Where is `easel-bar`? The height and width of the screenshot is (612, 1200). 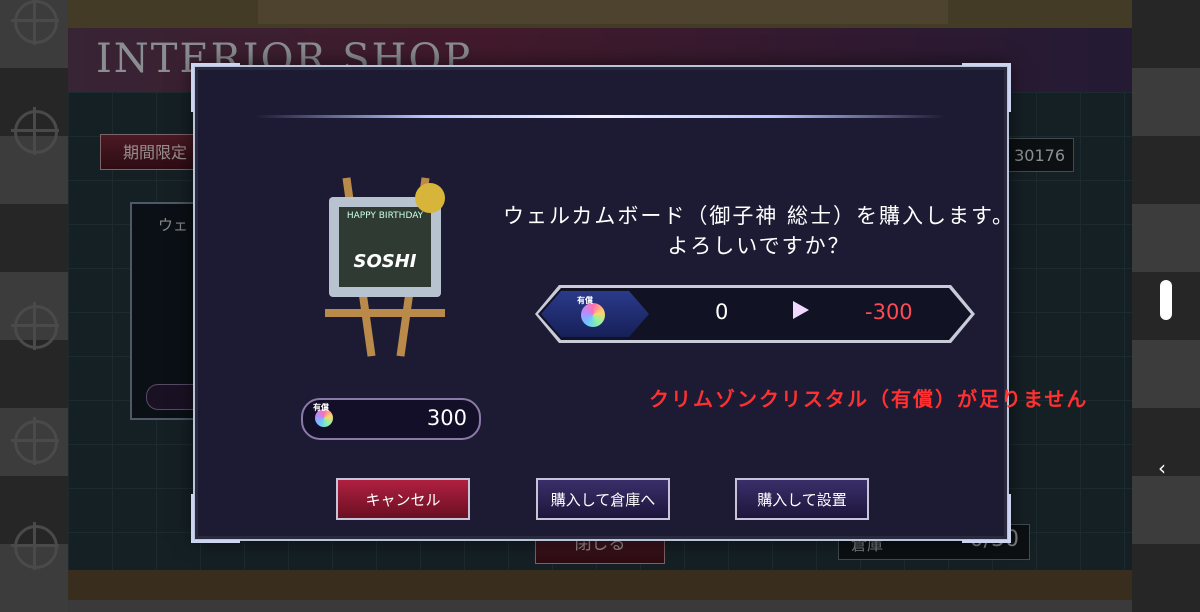 easel-bar is located at coordinates (385, 313).